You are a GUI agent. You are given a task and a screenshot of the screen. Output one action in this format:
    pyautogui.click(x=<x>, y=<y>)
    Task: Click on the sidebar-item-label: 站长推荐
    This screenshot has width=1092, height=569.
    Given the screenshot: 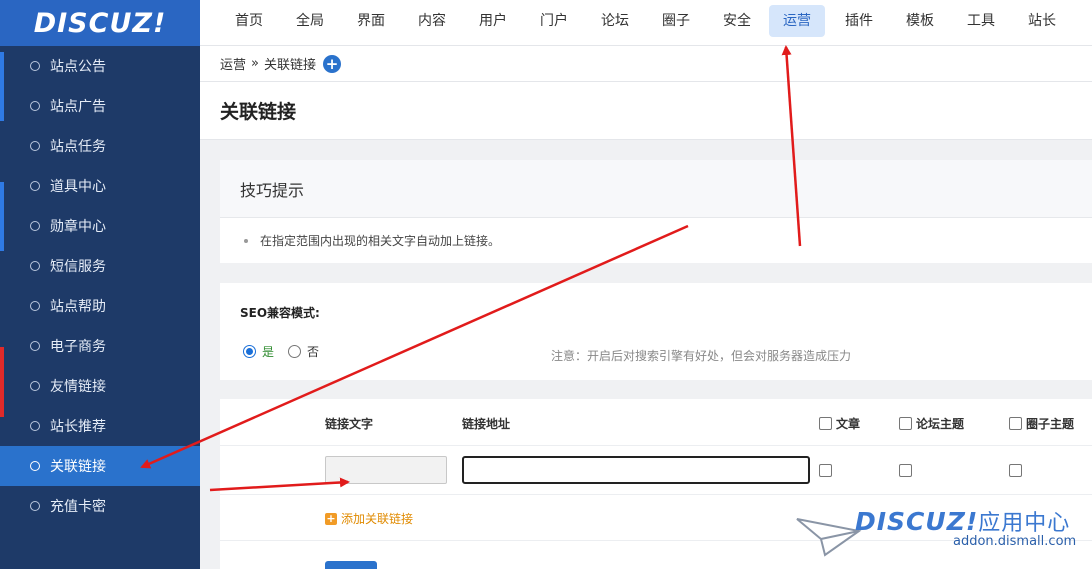 What is the action you would take?
    pyautogui.click(x=78, y=427)
    